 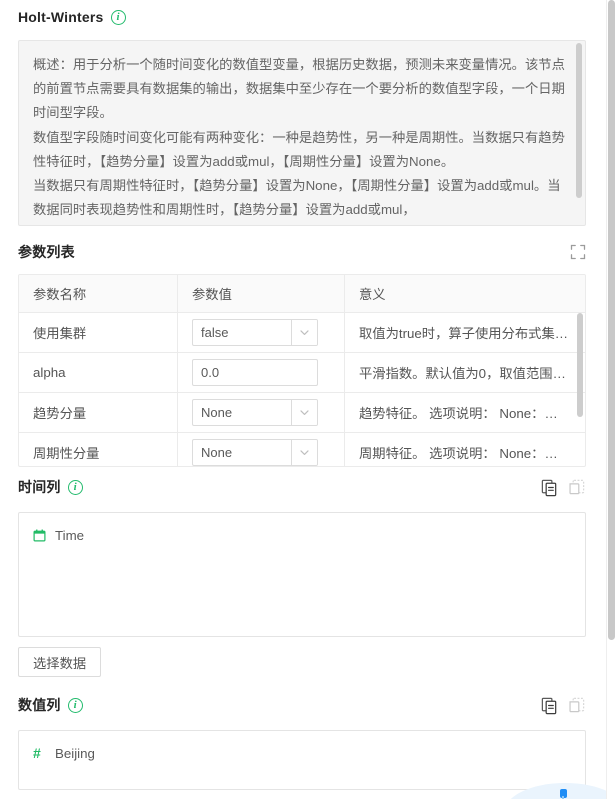 What do you see at coordinates (302, 535) in the screenshot?
I see `list-item: Time` at bounding box center [302, 535].